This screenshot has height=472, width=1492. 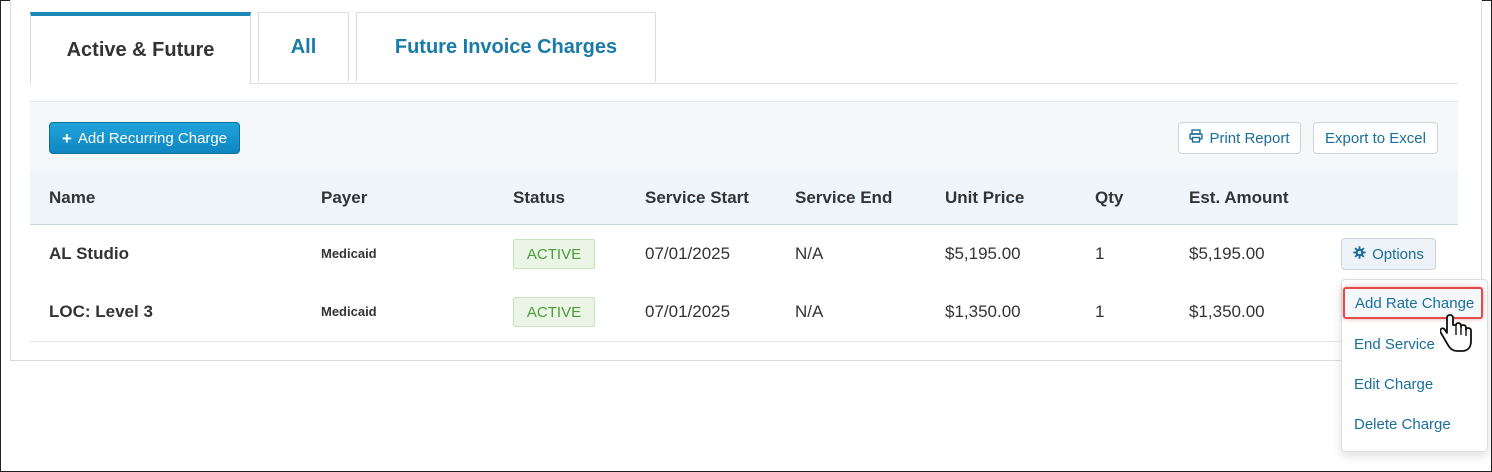 What do you see at coordinates (844, 197) in the screenshot?
I see `header-service-end: Service End` at bounding box center [844, 197].